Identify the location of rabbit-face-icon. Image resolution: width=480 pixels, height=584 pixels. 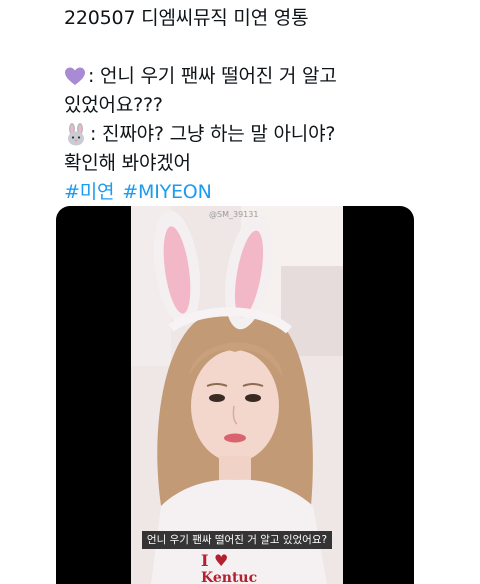
(76, 134).